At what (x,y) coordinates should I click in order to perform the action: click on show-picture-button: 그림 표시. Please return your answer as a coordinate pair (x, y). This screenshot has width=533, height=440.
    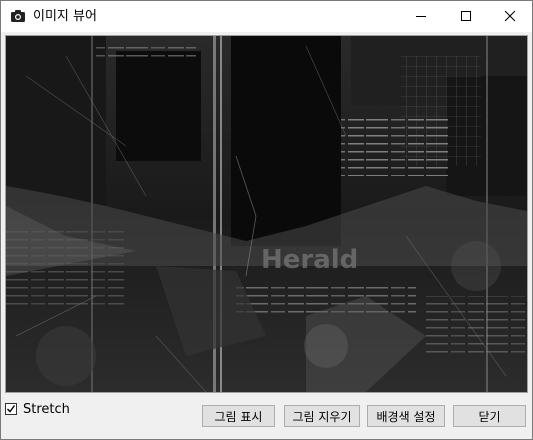
    Looking at the image, I should click on (238, 416).